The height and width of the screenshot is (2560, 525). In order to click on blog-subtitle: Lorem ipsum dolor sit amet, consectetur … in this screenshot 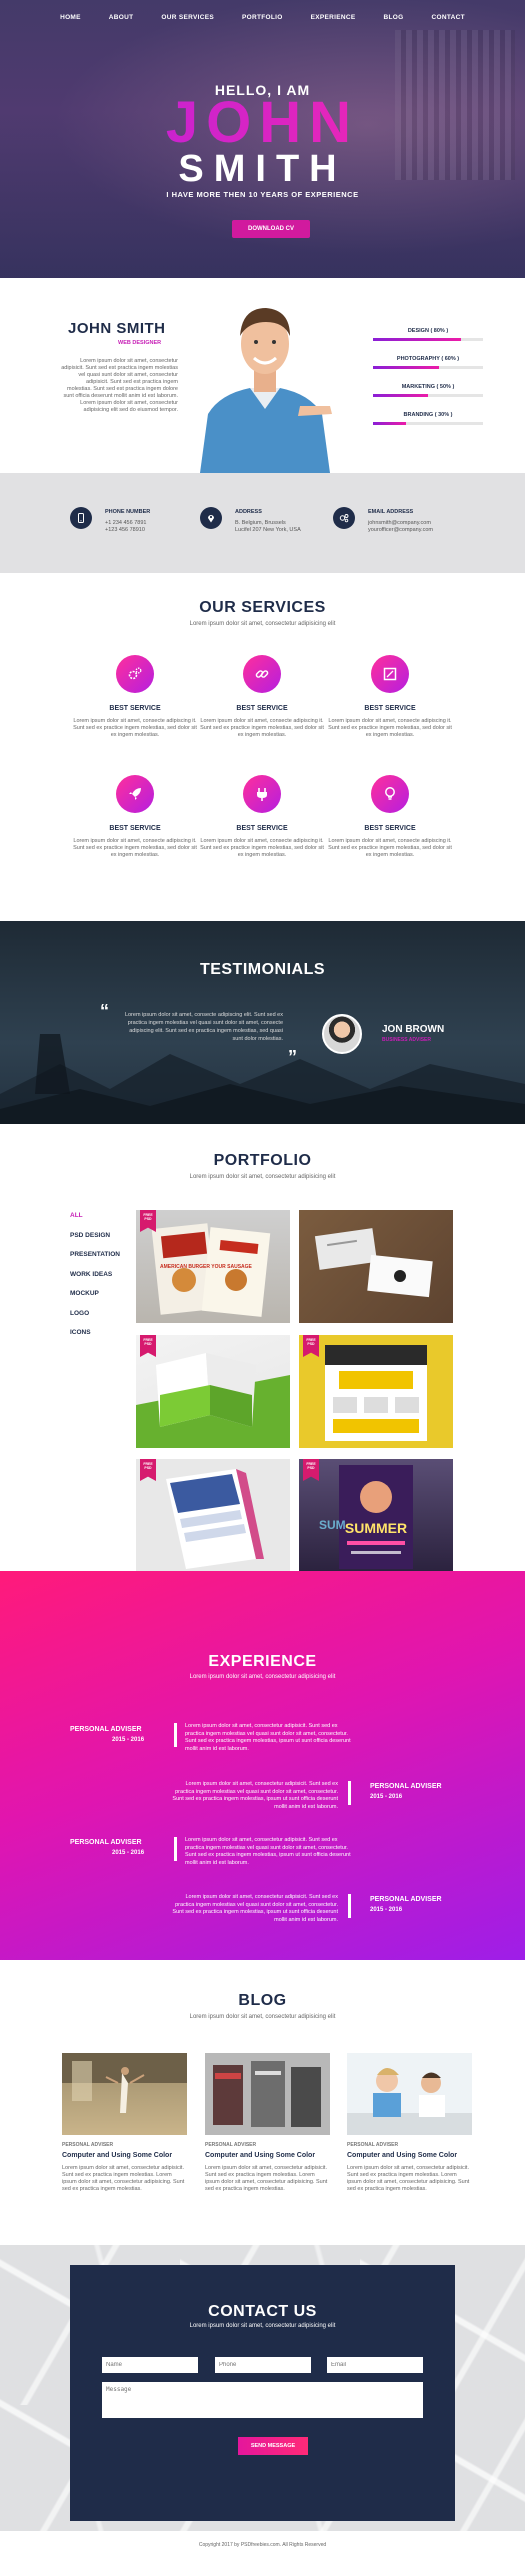, I will do `click(262, 2017)`.